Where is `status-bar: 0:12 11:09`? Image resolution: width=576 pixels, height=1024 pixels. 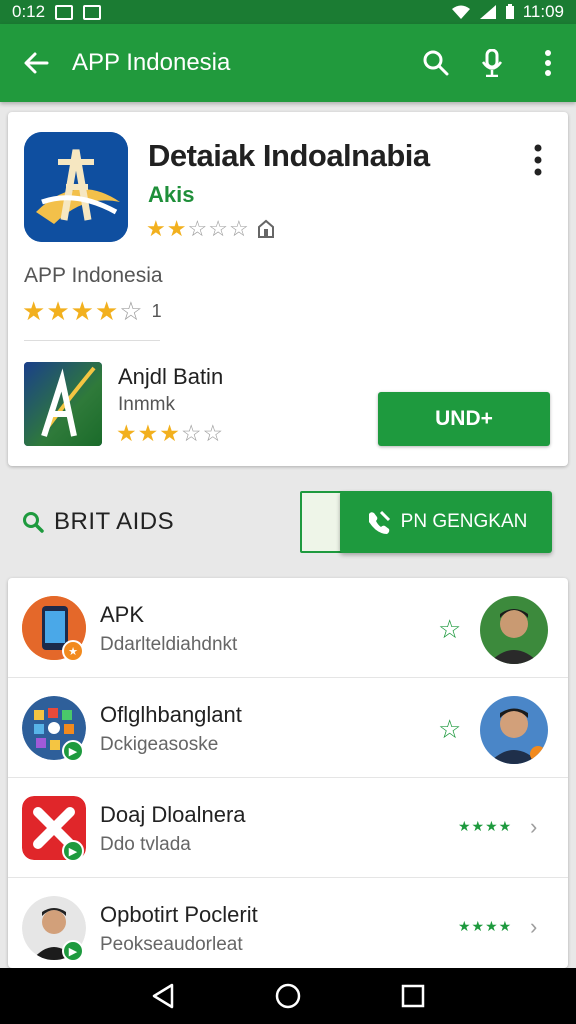 status-bar: 0:12 11:09 is located at coordinates (288, 12).